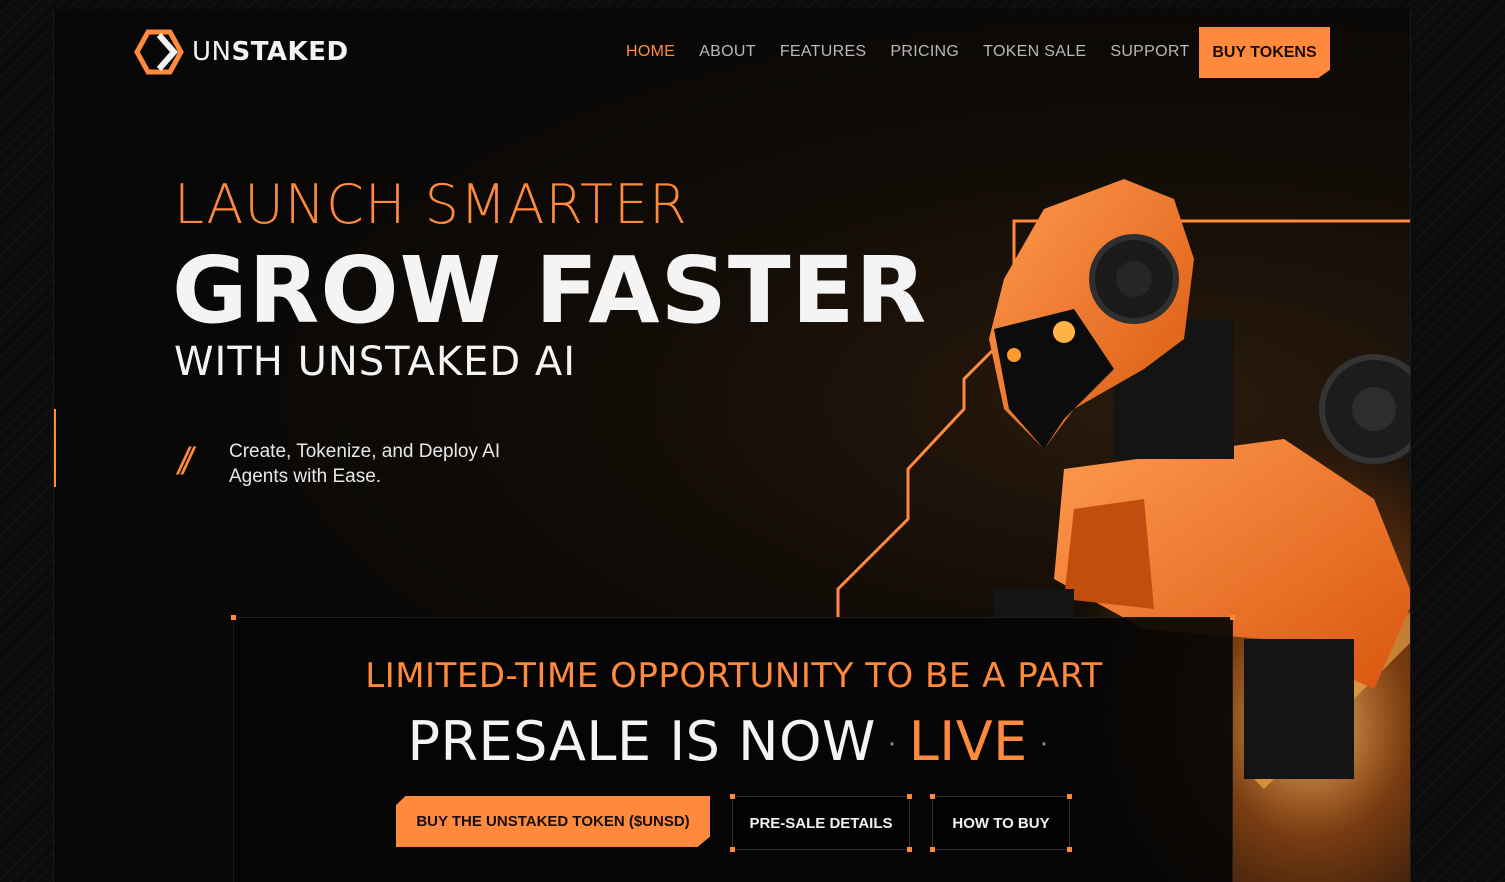 The height and width of the screenshot is (882, 1505). I want to click on nav-features: FEATURES, so click(823, 52).